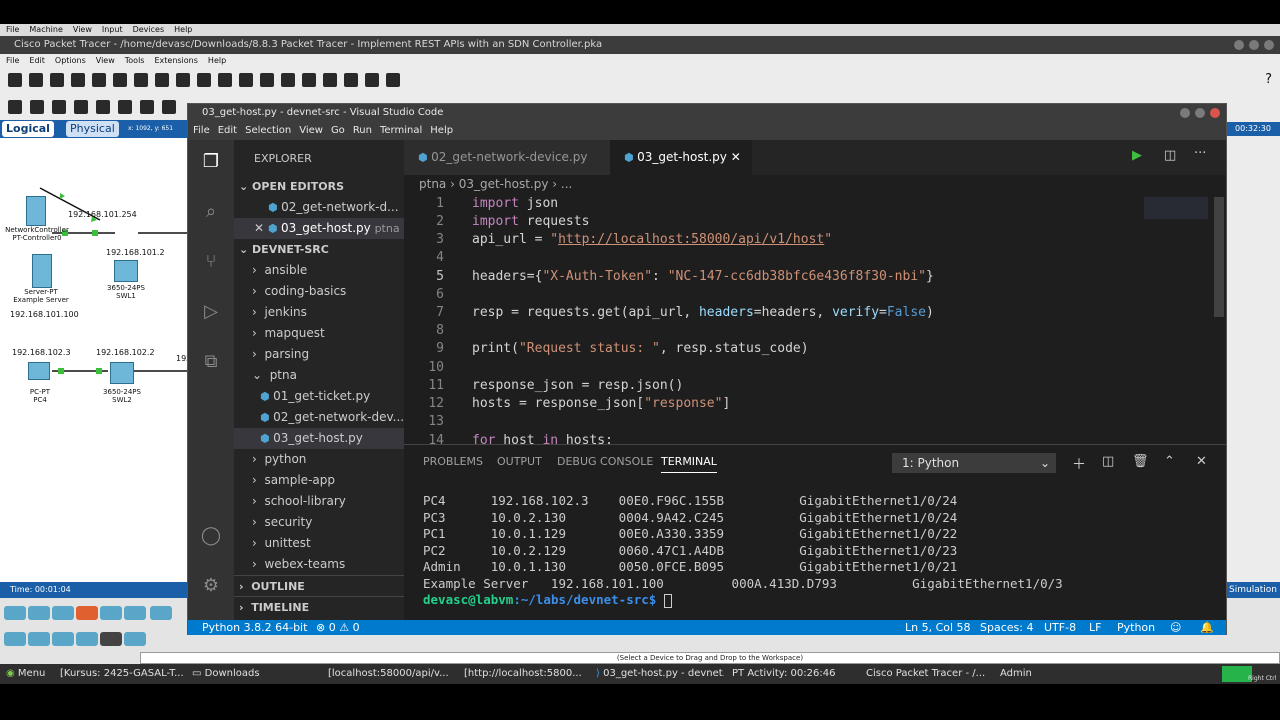  I want to click on tab-physical: Physical, so click(92, 129).